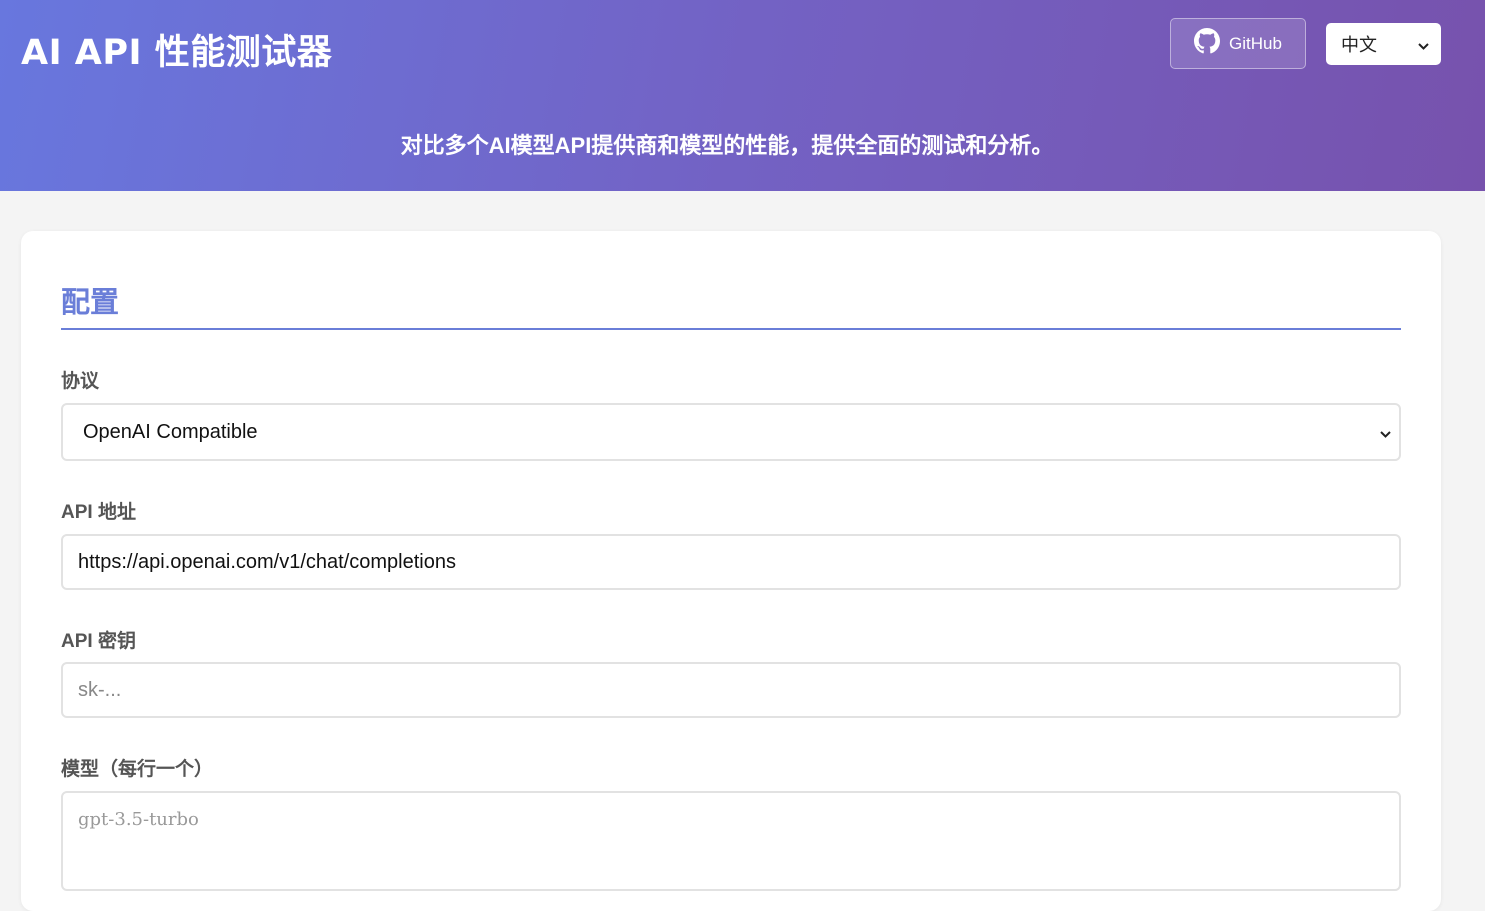  What do you see at coordinates (177, 53) in the screenshot?
I see `app-title: AI API 性能测试器` at bounding box center [177, 53].